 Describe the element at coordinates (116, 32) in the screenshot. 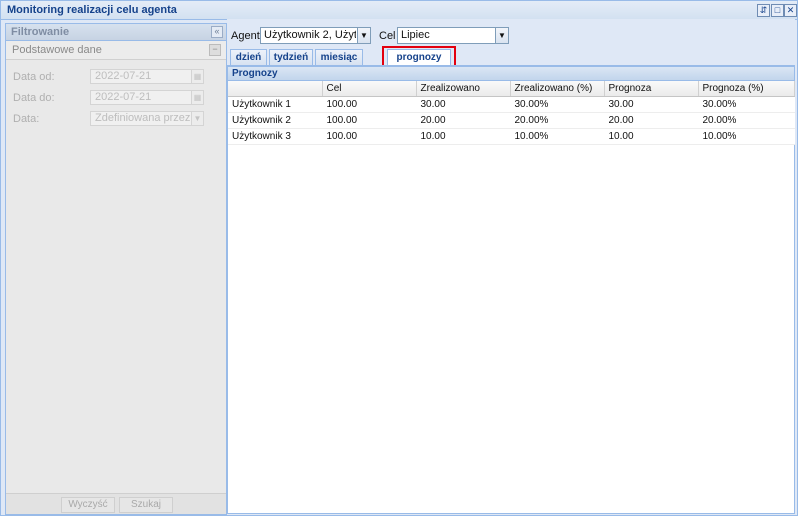

I see `filter-panel-header: Filtrowanie «` at that location.